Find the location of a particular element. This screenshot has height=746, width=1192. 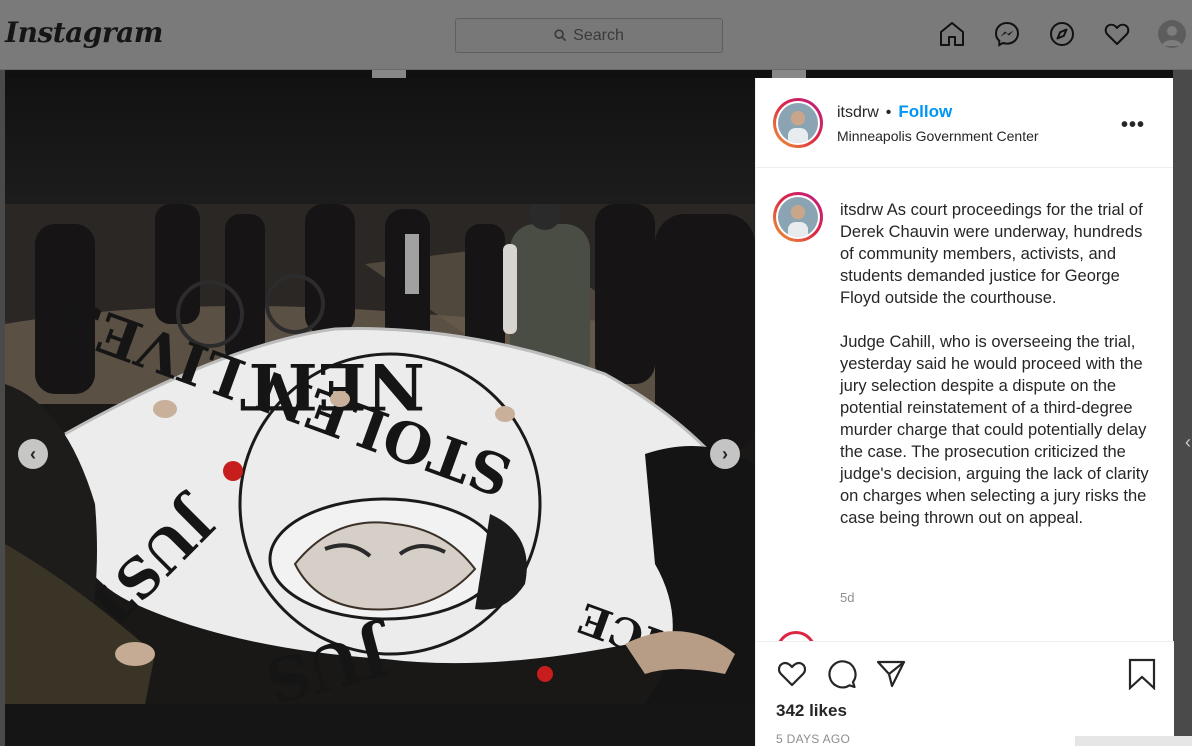

save-bookmark-icon is located at coordinates (1142, 674).